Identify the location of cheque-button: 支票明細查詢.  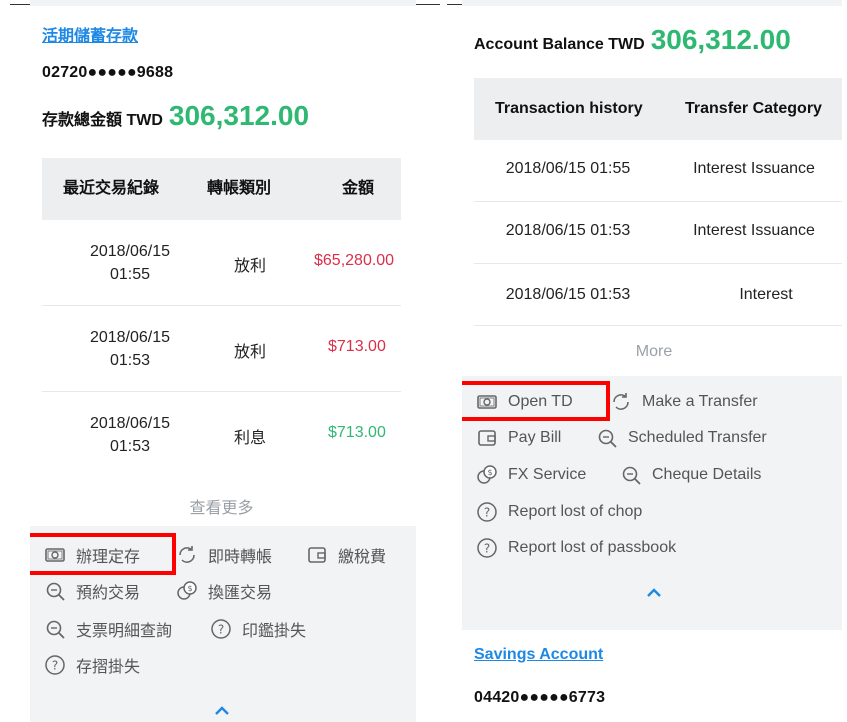
(108, 629).